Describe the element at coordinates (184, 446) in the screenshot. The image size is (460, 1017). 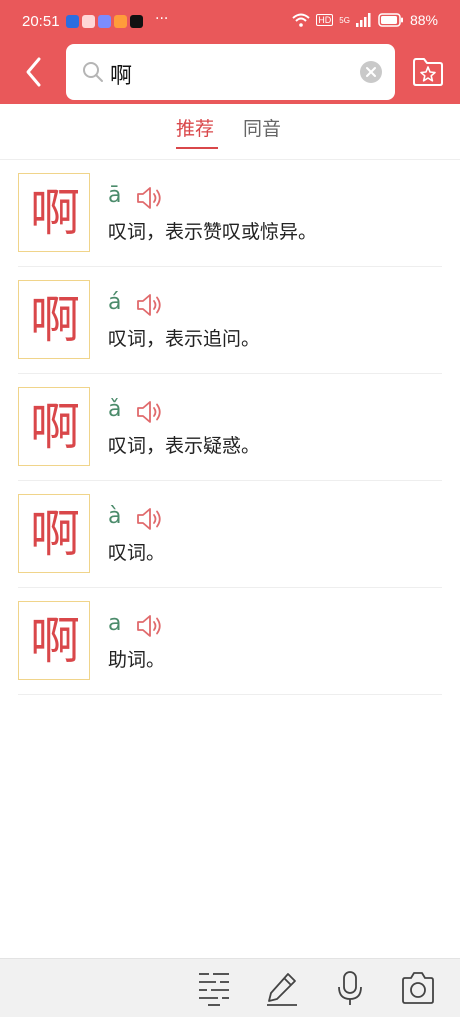
I see `definition: 叹词，表示疑惑。` at that location.